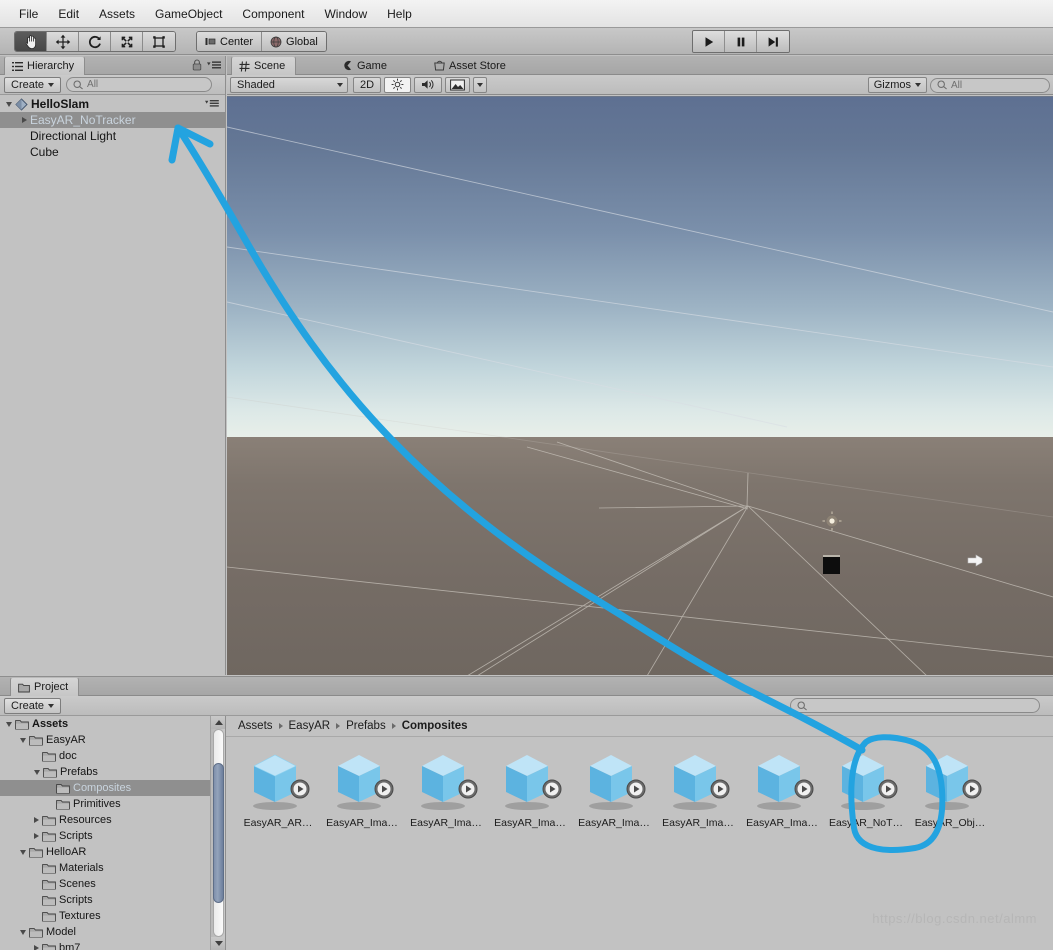 The image size is (1053, 950). I want to click on tab-game: Game, so click(366, 65).